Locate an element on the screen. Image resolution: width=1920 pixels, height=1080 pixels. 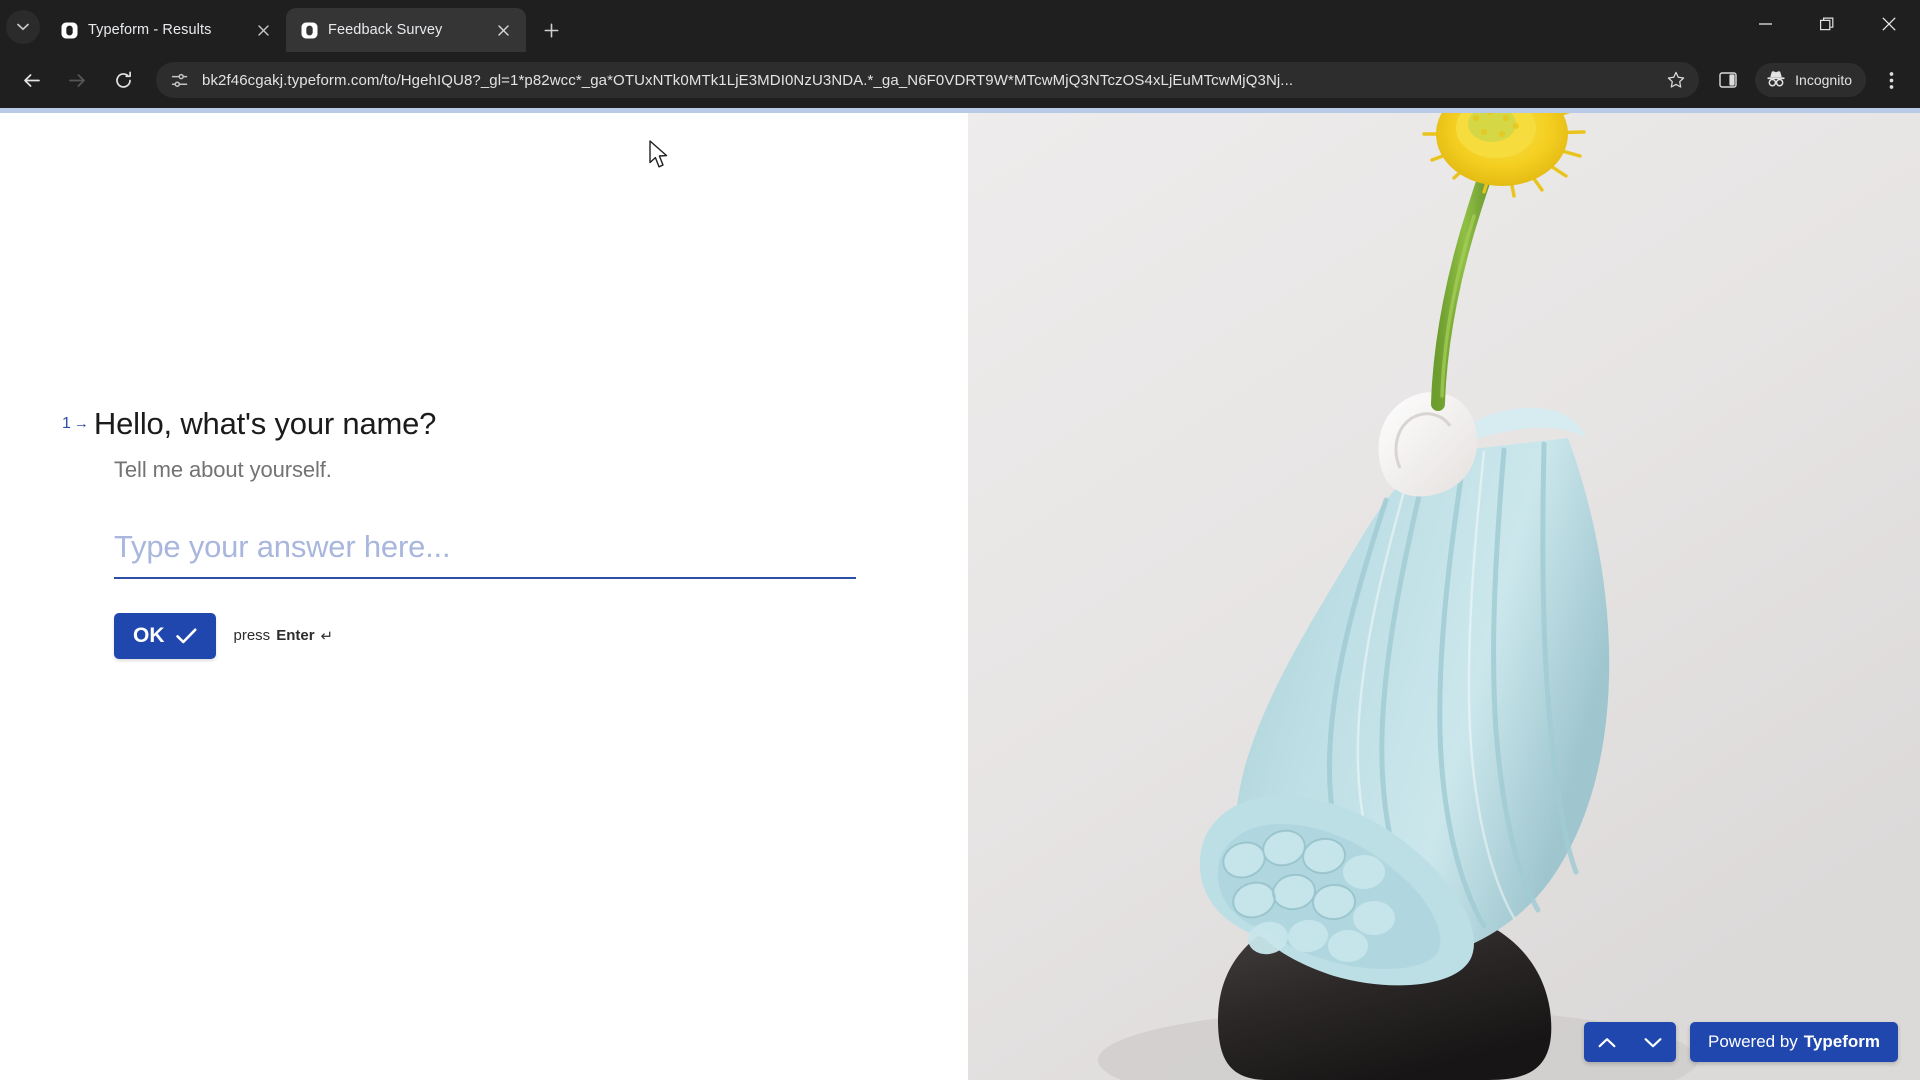
tab-title: Typeform - Results is located at coordinates (150, 30).